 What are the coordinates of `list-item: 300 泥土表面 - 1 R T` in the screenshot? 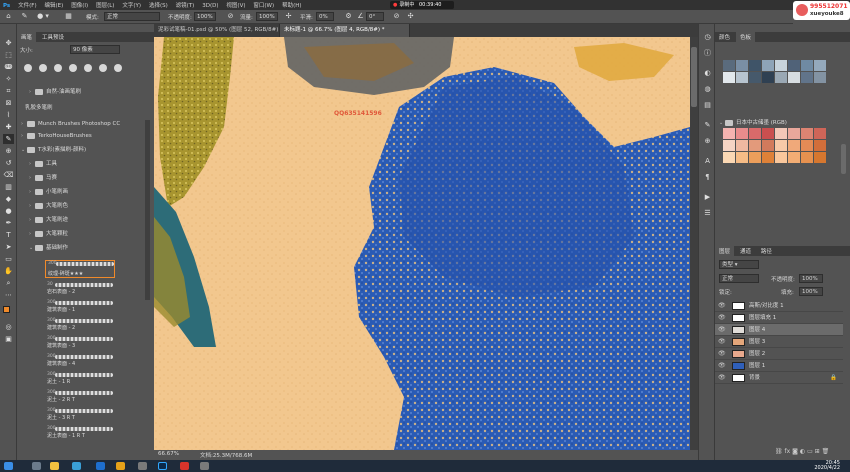 It's located at (80, 432).